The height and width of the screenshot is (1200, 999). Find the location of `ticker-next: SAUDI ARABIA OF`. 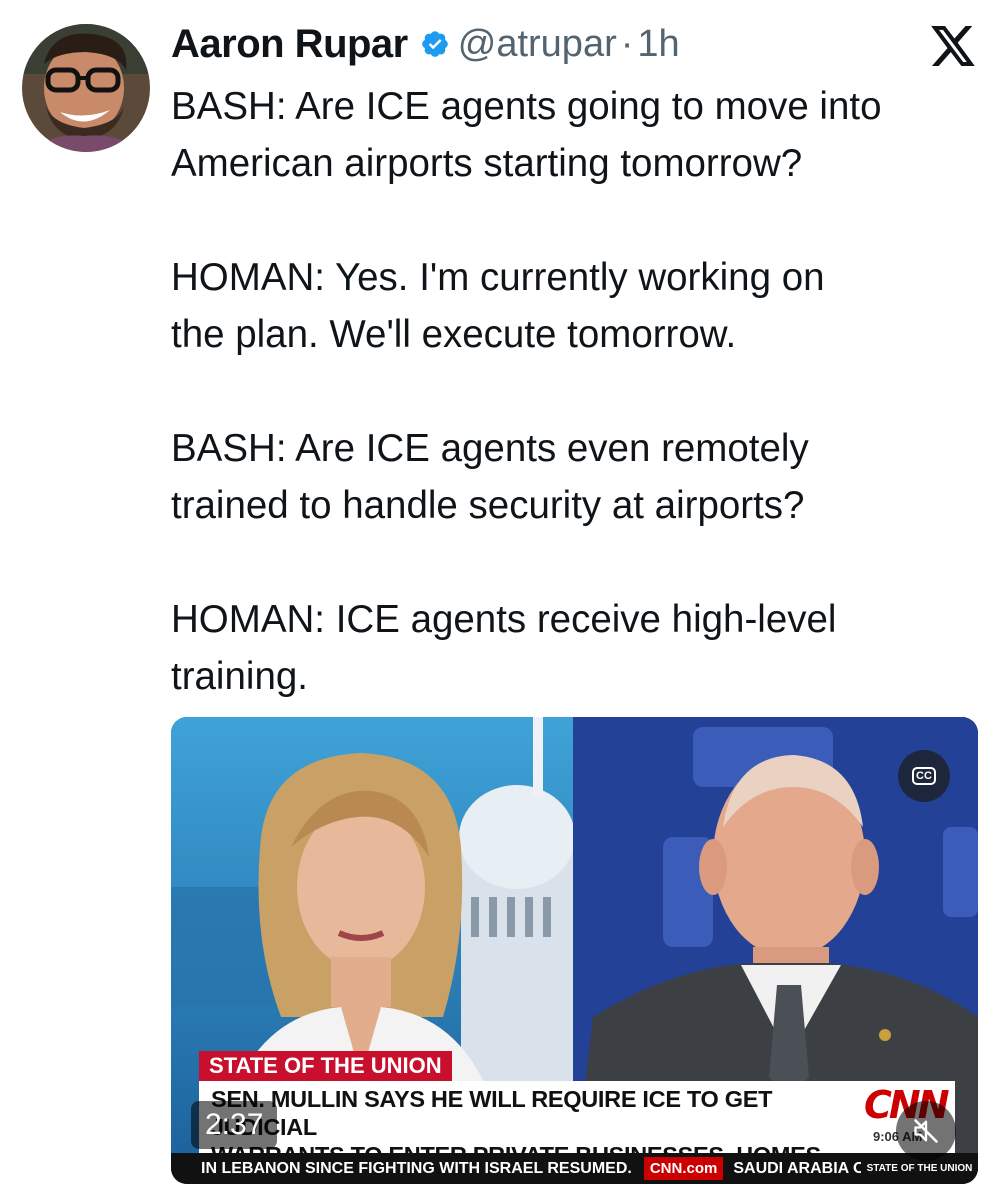

ticker-next: SAUDI ARABIA OF is located at coordinates (804, 1168).